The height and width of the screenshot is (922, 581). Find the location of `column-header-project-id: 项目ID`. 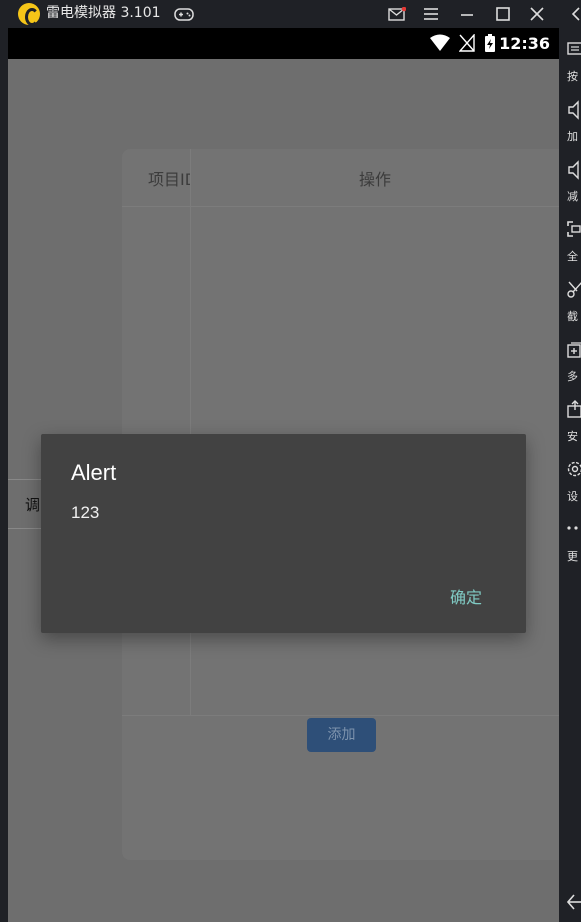

column-header-project-id: 项目ID is located at coordinates (169, 179).